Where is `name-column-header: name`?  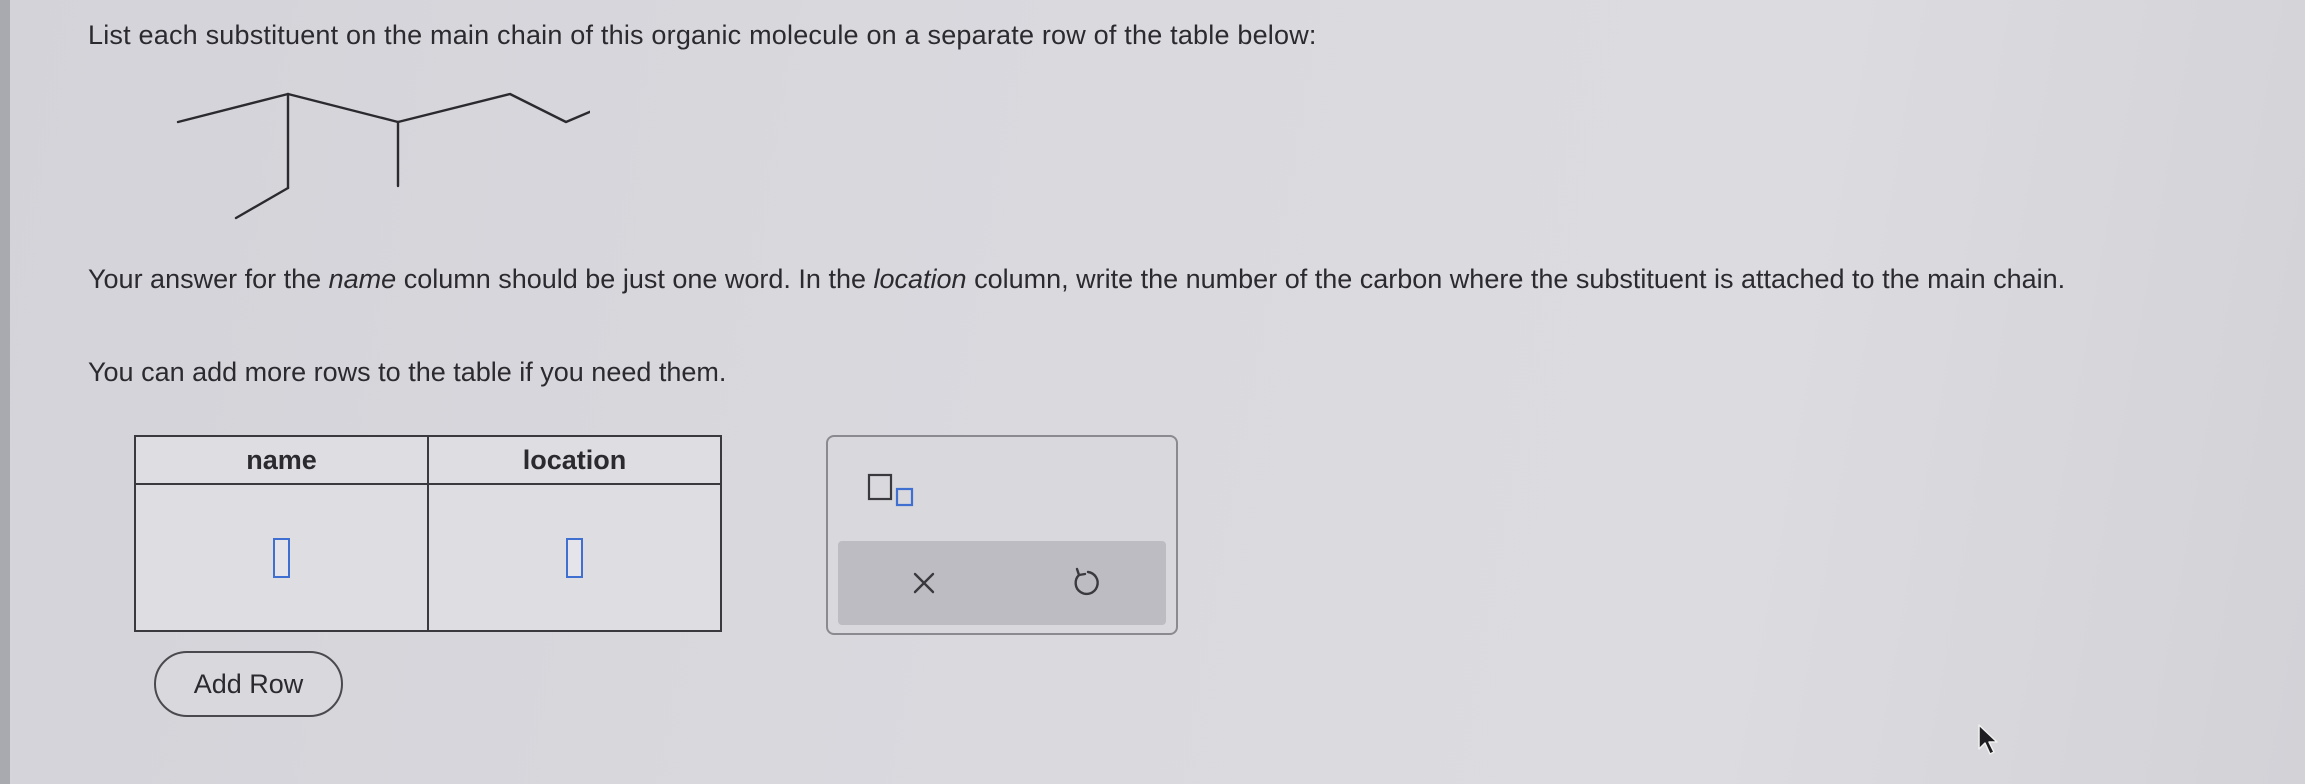
name-column-header: name is located at coordinates (281, 460).